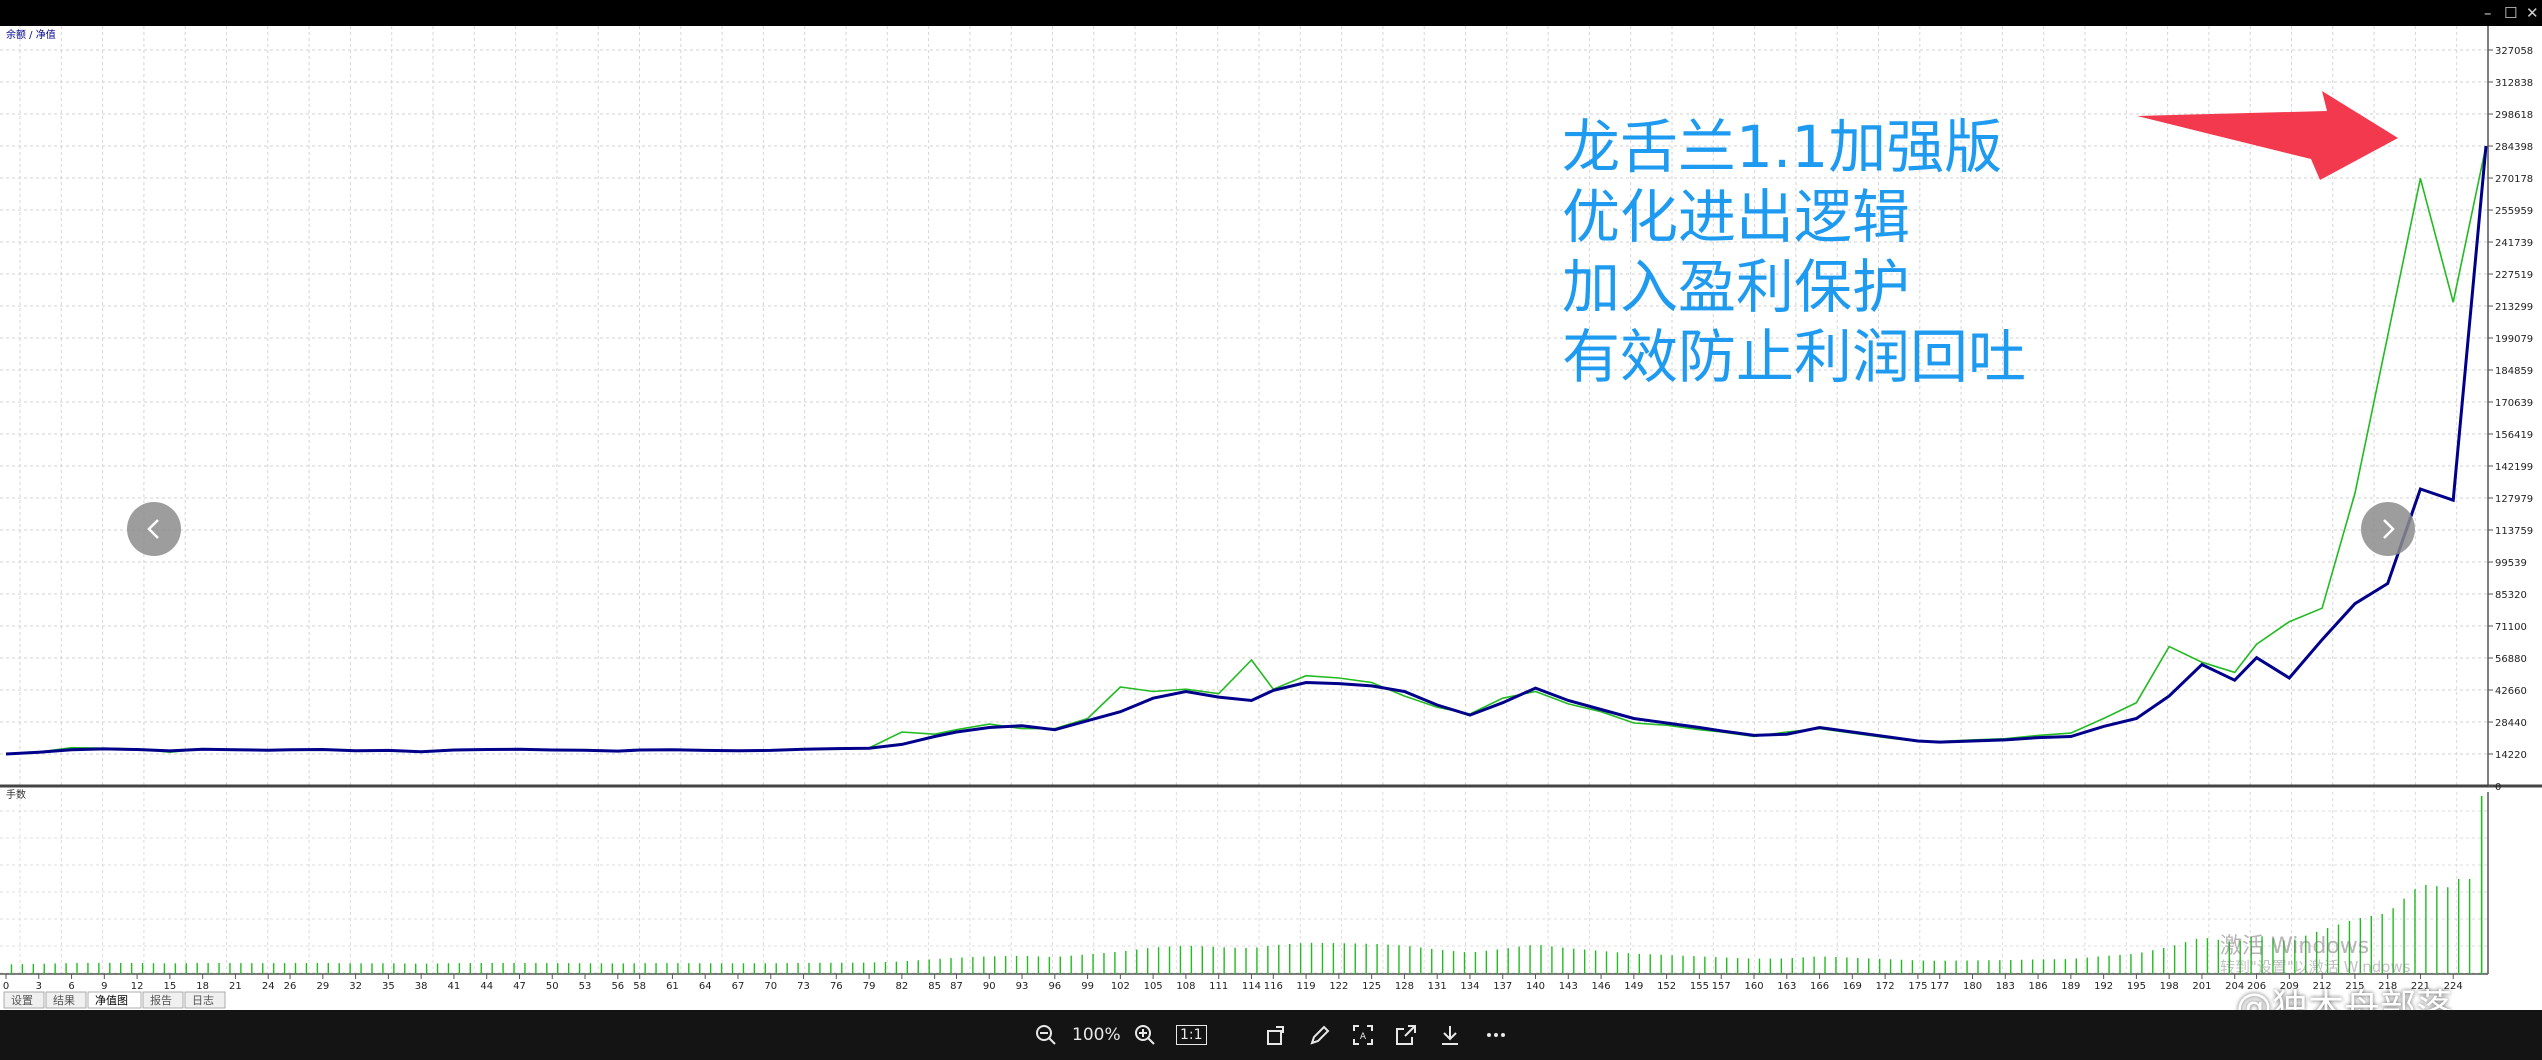 The image size is (2542, 1060). What do you see at coordinates (585, 986) in the screenshot?
I see `x-tick-label: 53` at bounding box center [585, 986].